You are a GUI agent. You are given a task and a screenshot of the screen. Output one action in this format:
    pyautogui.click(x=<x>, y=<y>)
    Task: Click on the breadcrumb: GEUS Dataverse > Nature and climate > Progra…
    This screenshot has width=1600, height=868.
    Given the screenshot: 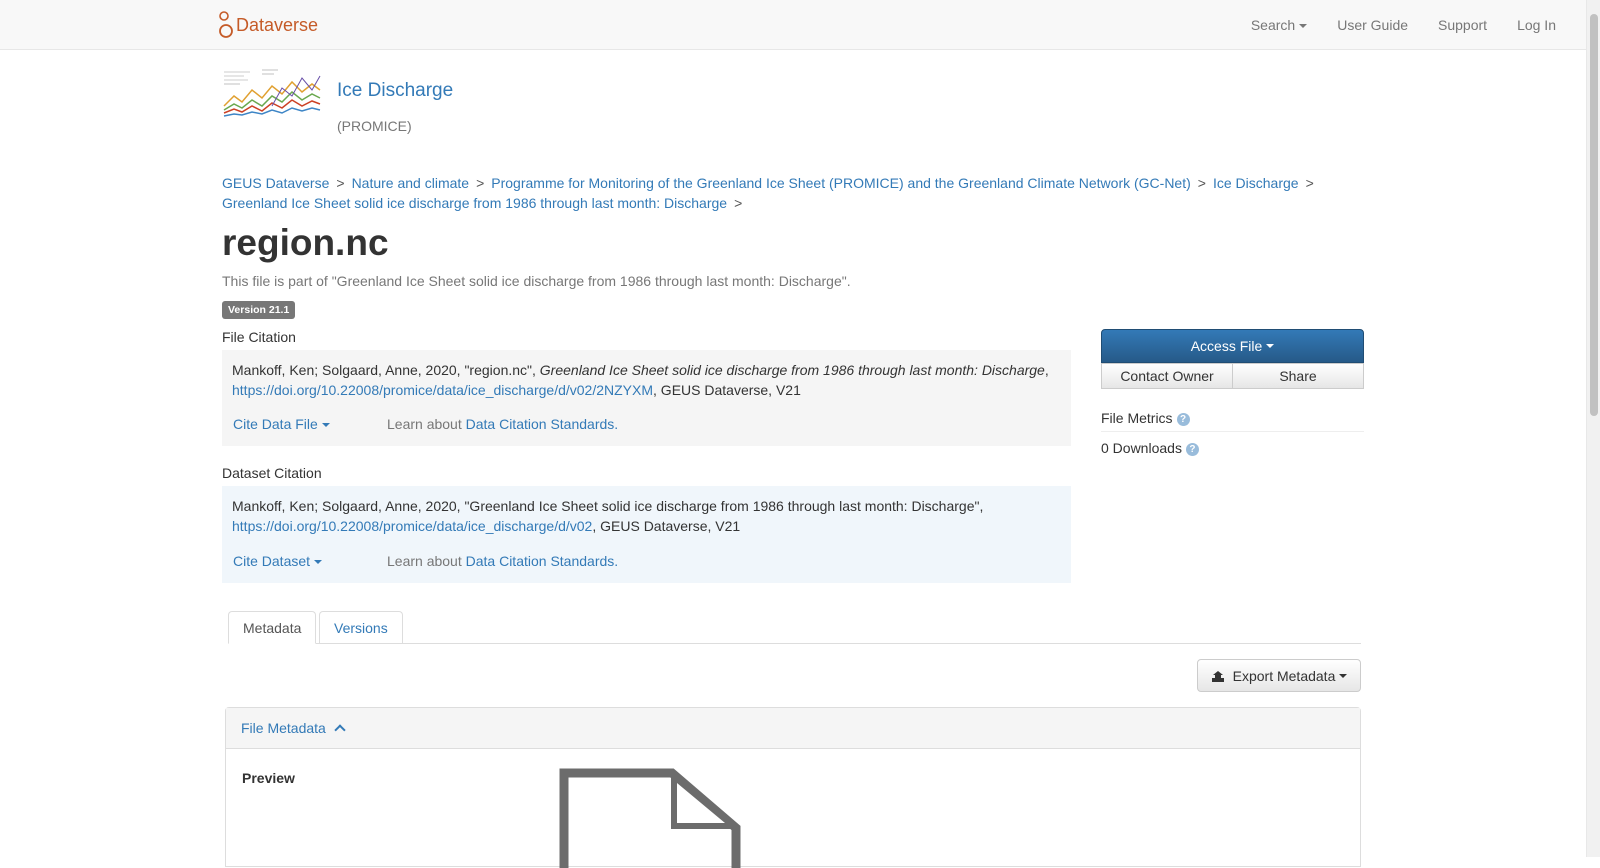 What is the action you would take?
    pyautogui.click(x=792, y=193)
    